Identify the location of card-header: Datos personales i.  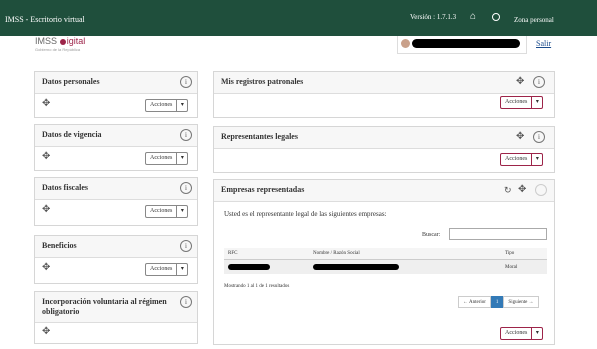
(116, 83).